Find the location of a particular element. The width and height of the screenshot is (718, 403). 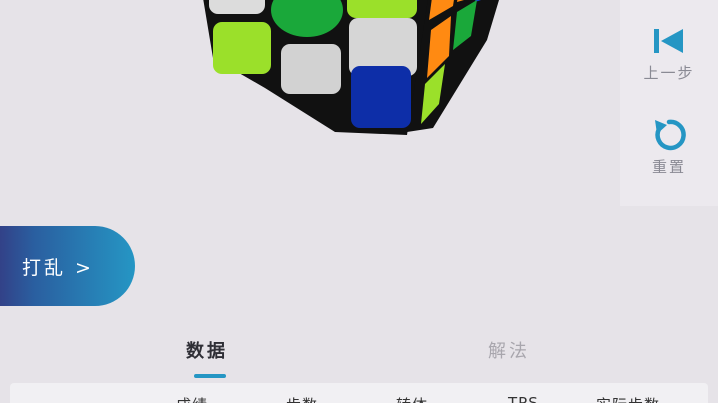

active-tab-indicator is located at coordinates (210, 376).